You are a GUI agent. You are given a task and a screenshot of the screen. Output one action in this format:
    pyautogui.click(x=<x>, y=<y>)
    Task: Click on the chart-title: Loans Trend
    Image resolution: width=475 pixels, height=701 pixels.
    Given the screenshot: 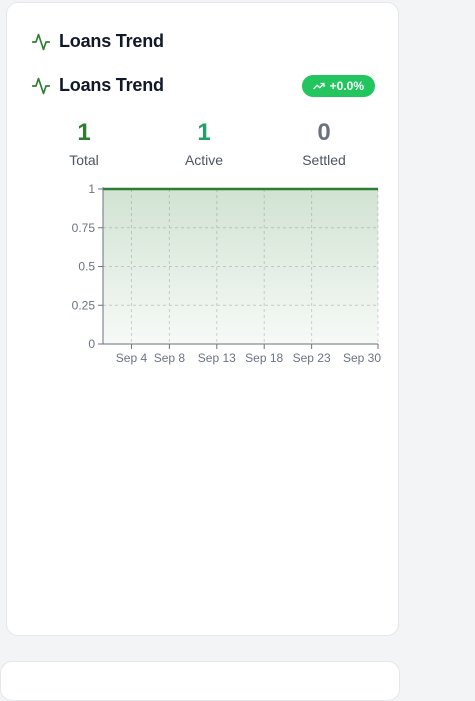 What is the action you would take?
    pyautogui.click(x=111, y=85)
    